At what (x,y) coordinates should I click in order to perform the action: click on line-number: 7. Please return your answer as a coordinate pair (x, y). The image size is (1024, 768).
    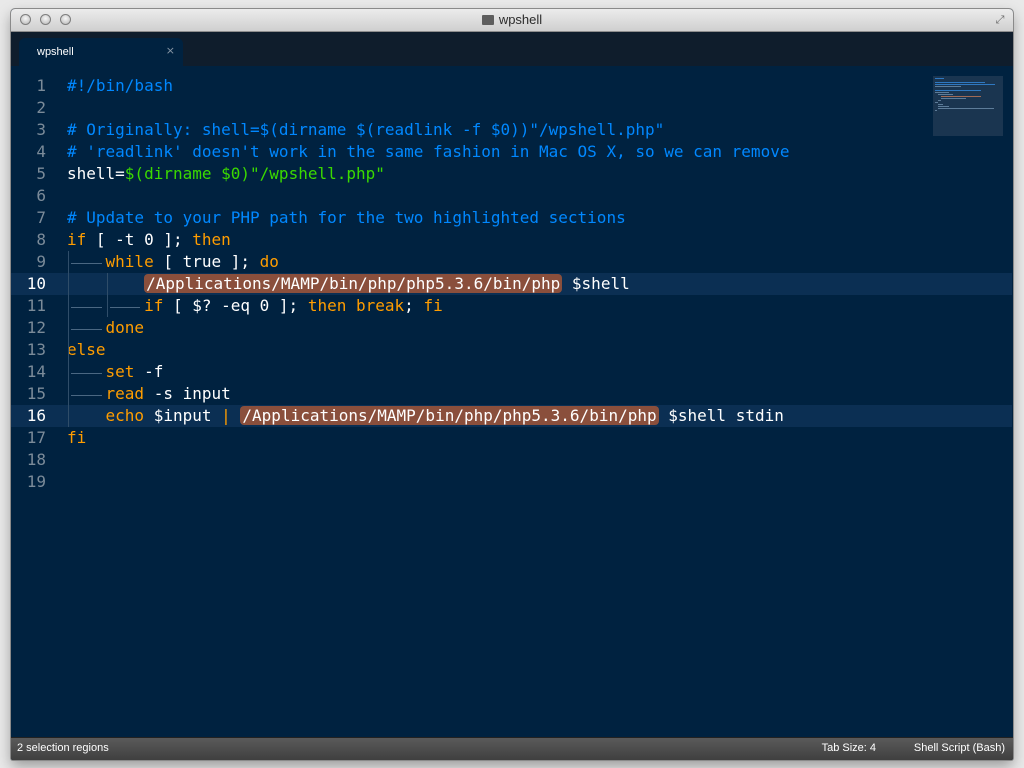
    Looking at the image, I should click on (28, 218).